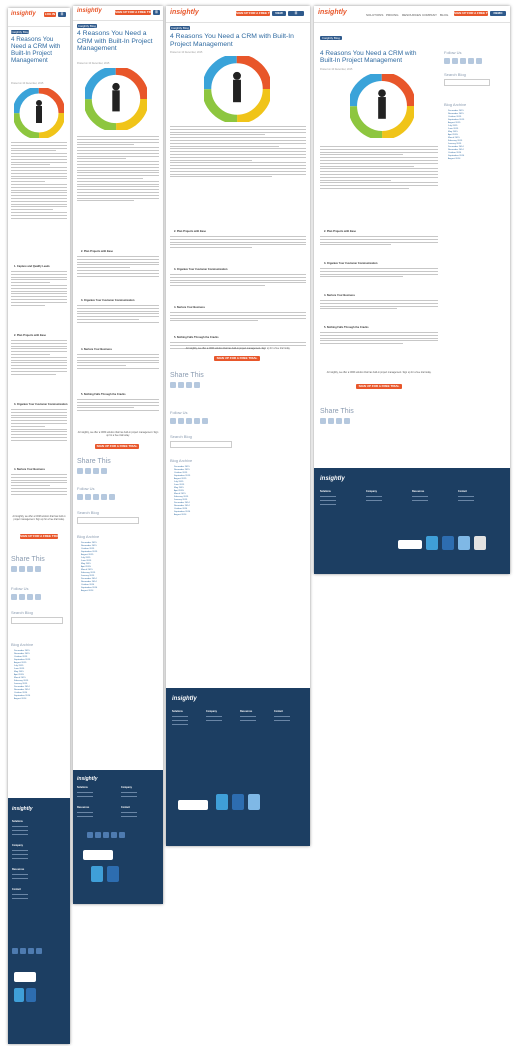  What do you see at coordinates (480, 543) in the screenshot?
I see `badge-extra` at bounding box center [480, 543].